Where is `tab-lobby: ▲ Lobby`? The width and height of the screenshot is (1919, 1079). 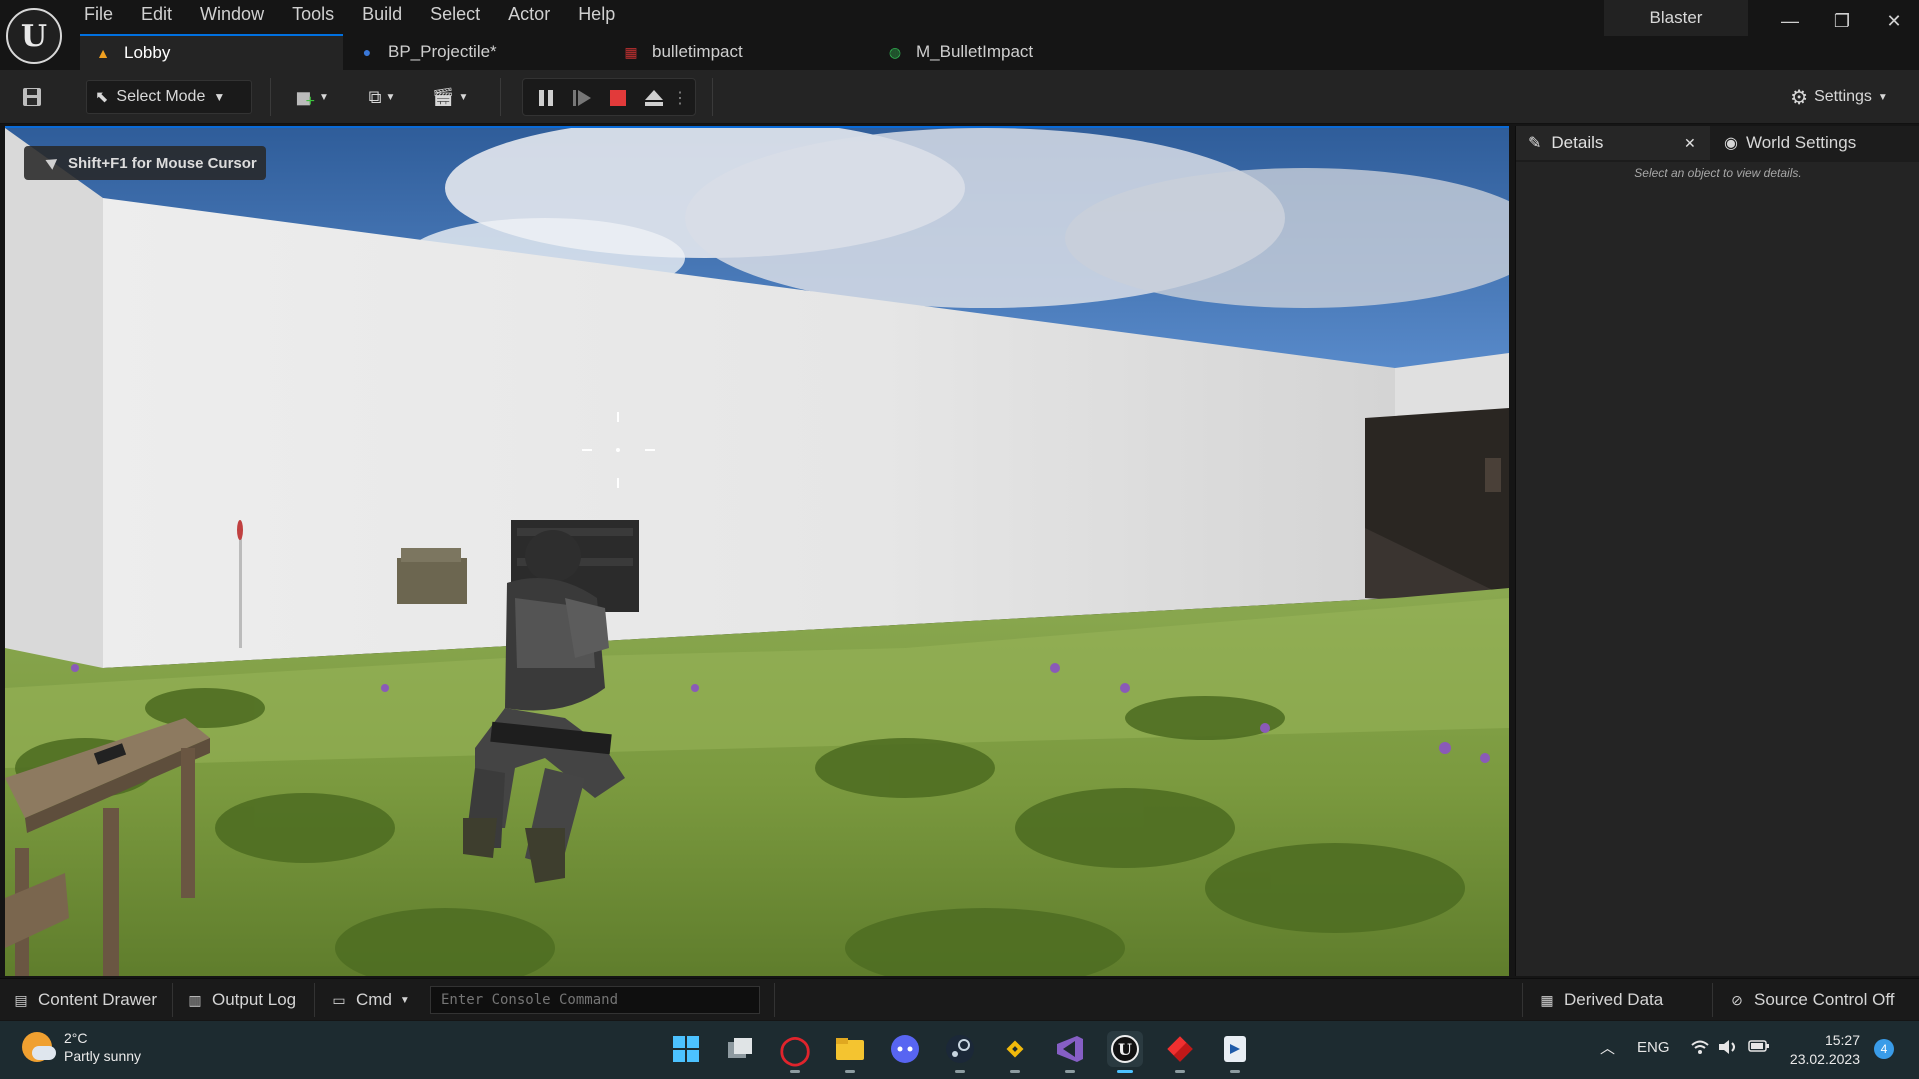
tab-lobby: ▲ Lobby is located at coordinates (211, 52).